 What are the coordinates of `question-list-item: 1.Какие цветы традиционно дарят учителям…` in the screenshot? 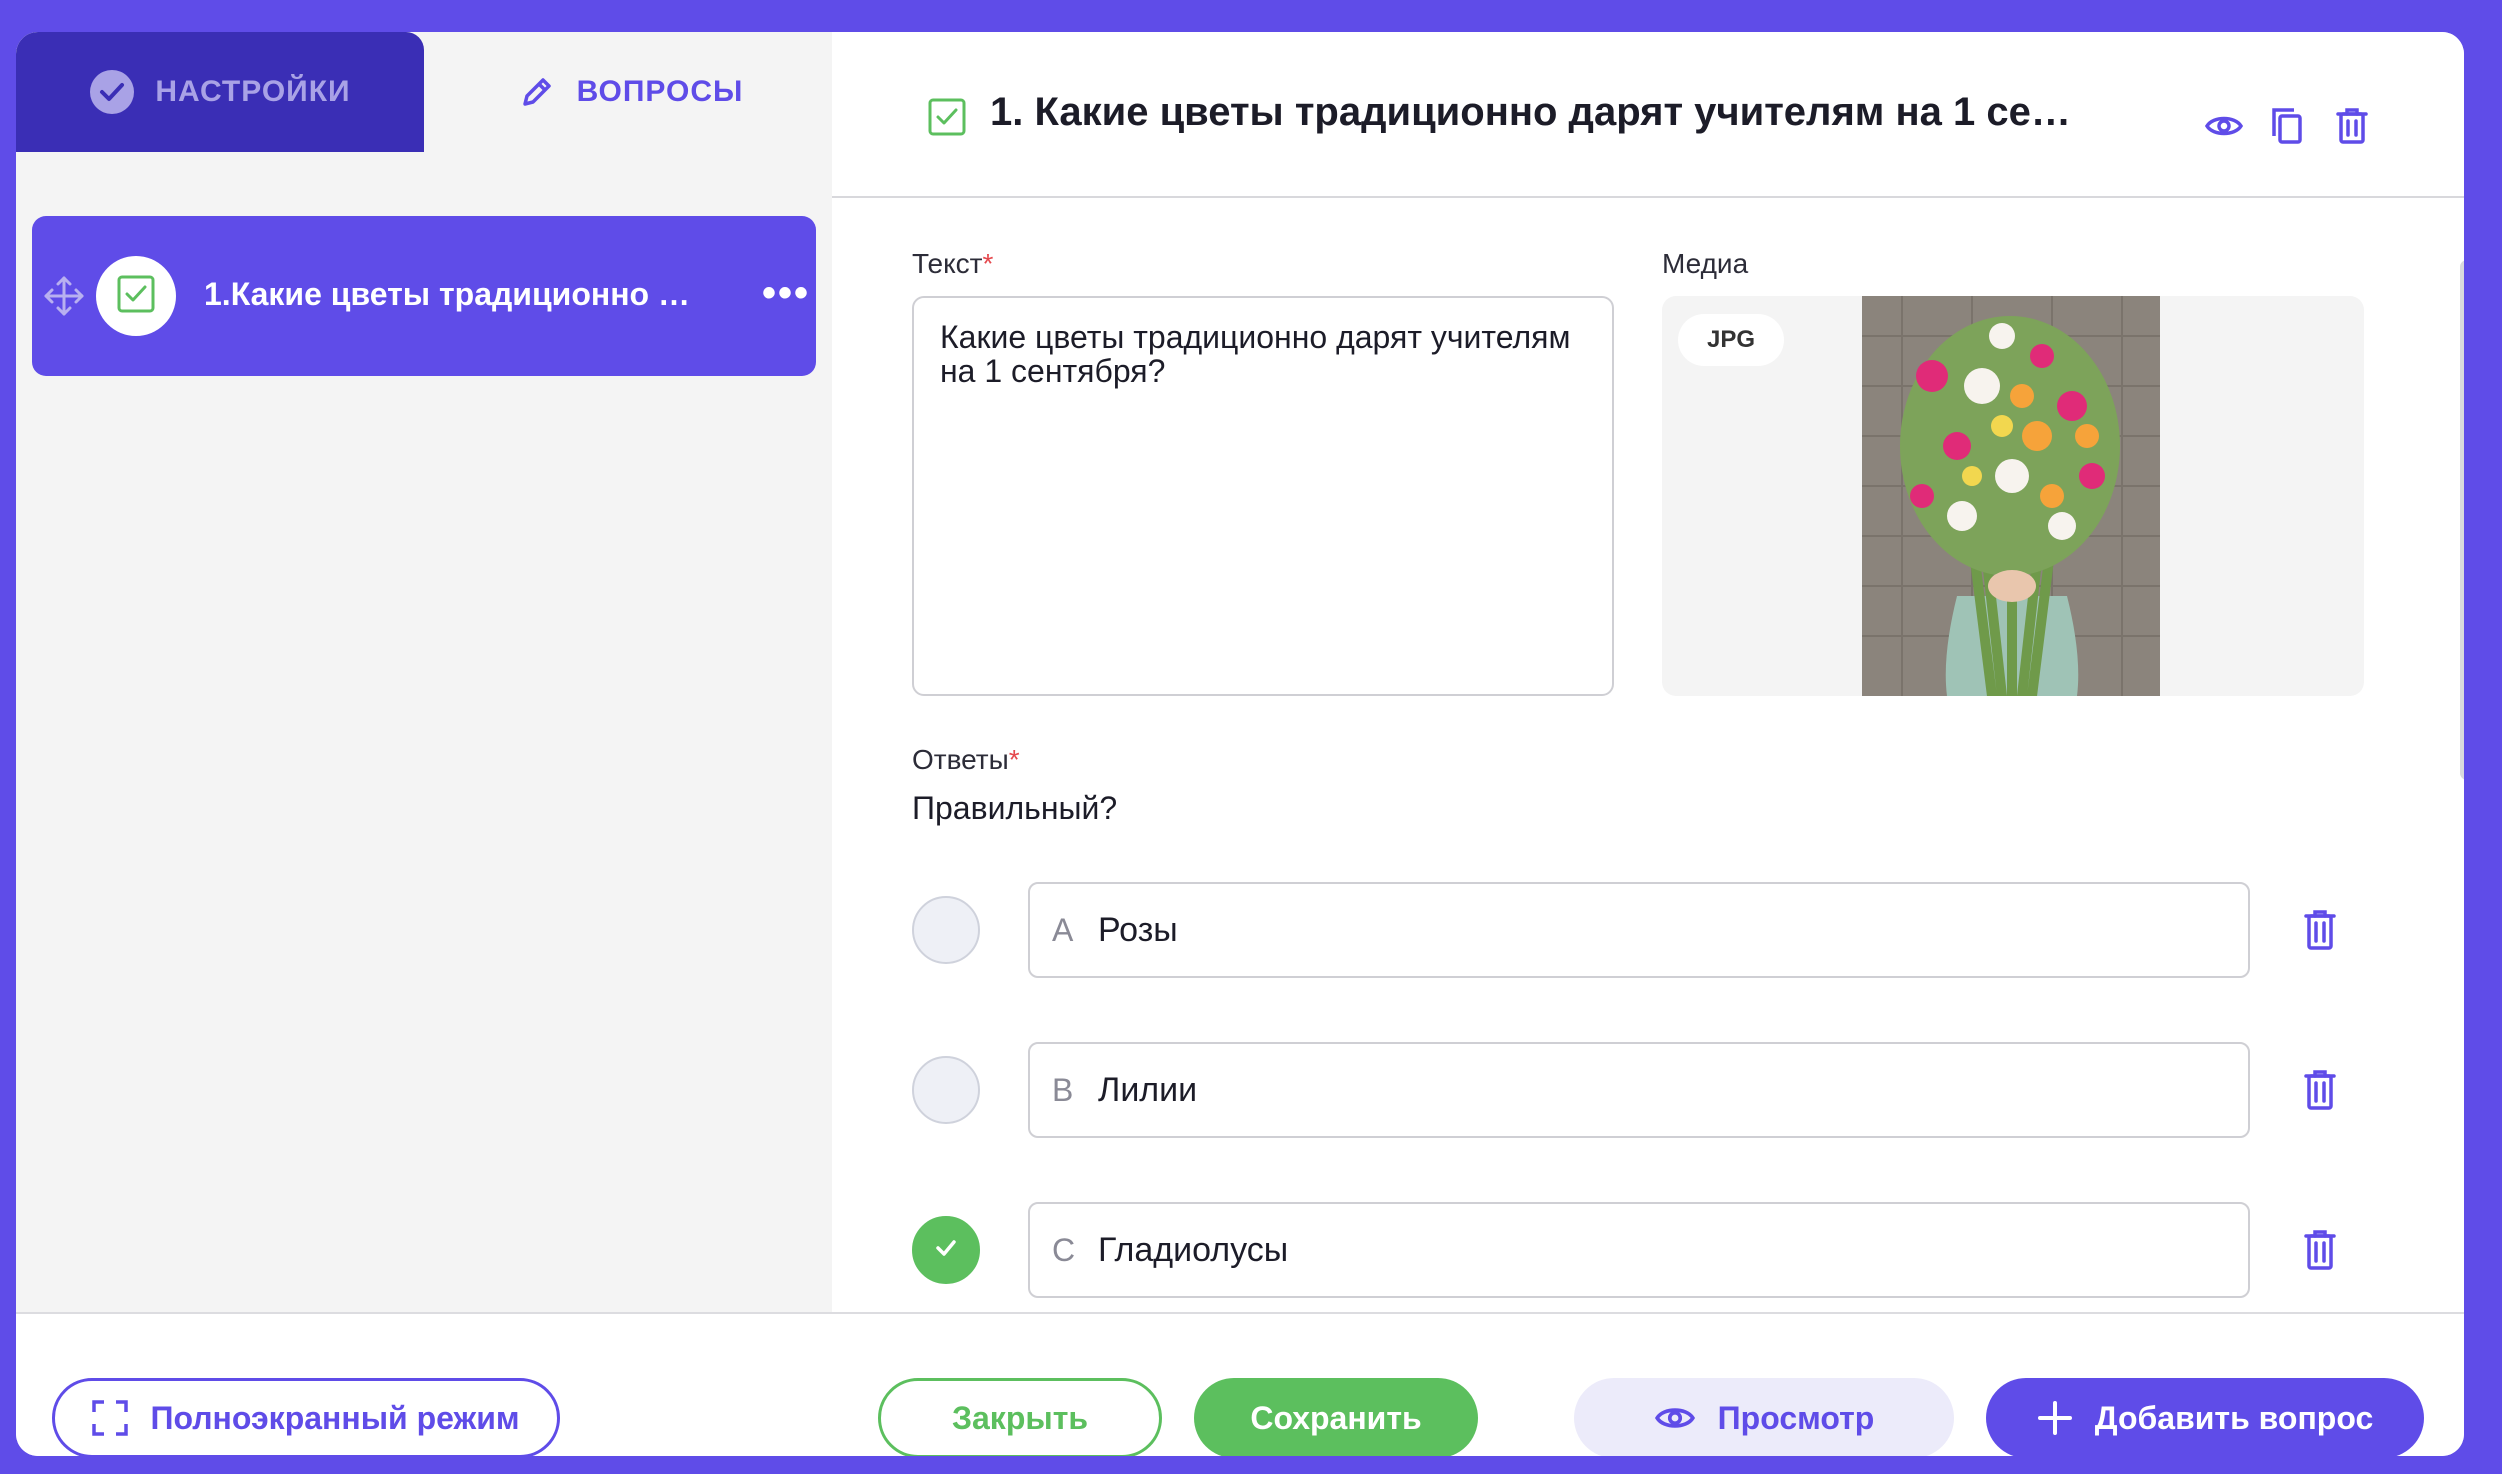 It's located at (424, 296).